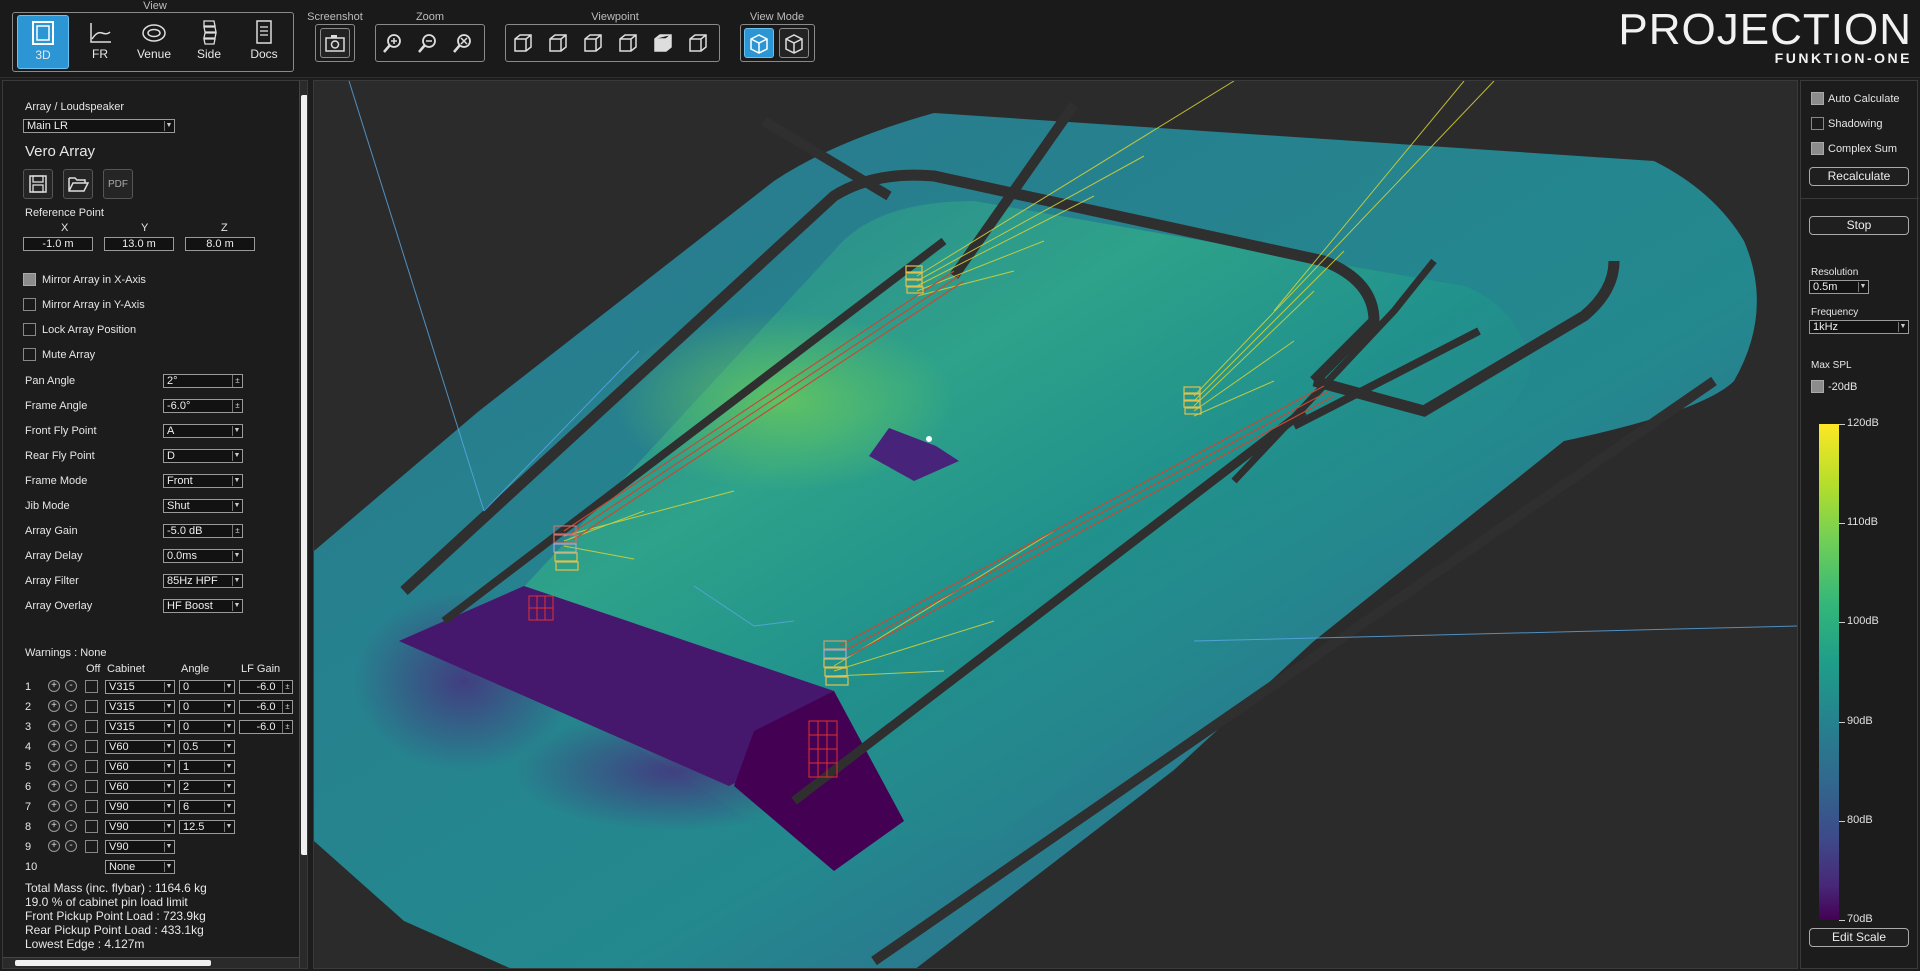  I want to click on ref-y-field: 13.0 m, so click(139, 244).